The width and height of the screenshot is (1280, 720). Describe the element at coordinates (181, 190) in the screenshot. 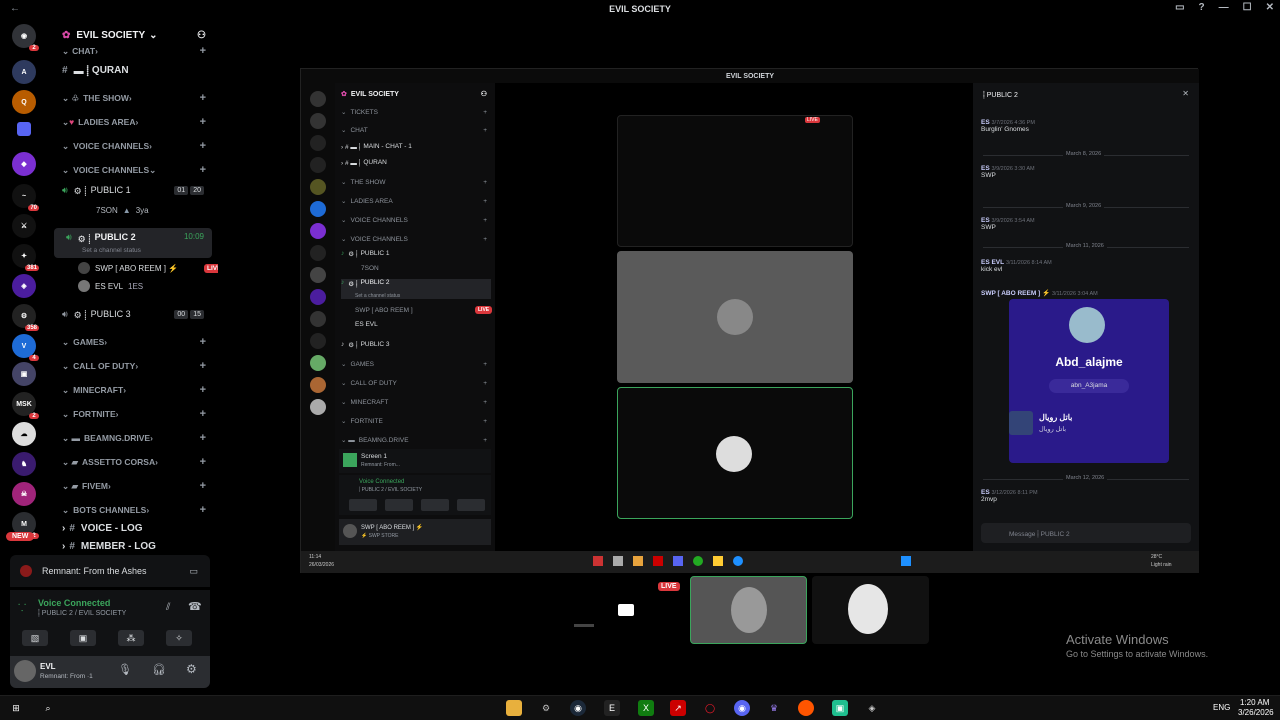

I see `user-count: 01` at that location.